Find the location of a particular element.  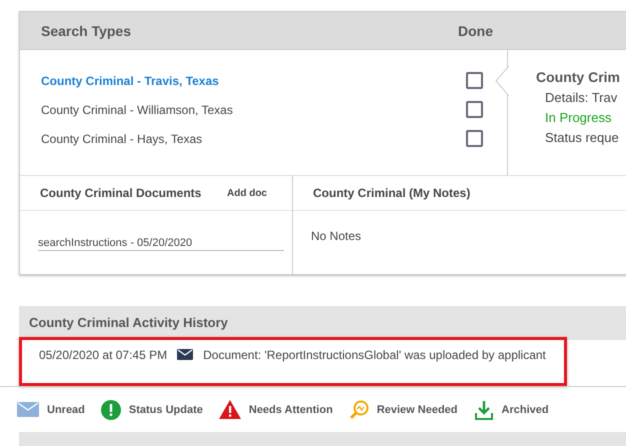

section-title: County Criminal Activity History is located at coordinates (322, 323).